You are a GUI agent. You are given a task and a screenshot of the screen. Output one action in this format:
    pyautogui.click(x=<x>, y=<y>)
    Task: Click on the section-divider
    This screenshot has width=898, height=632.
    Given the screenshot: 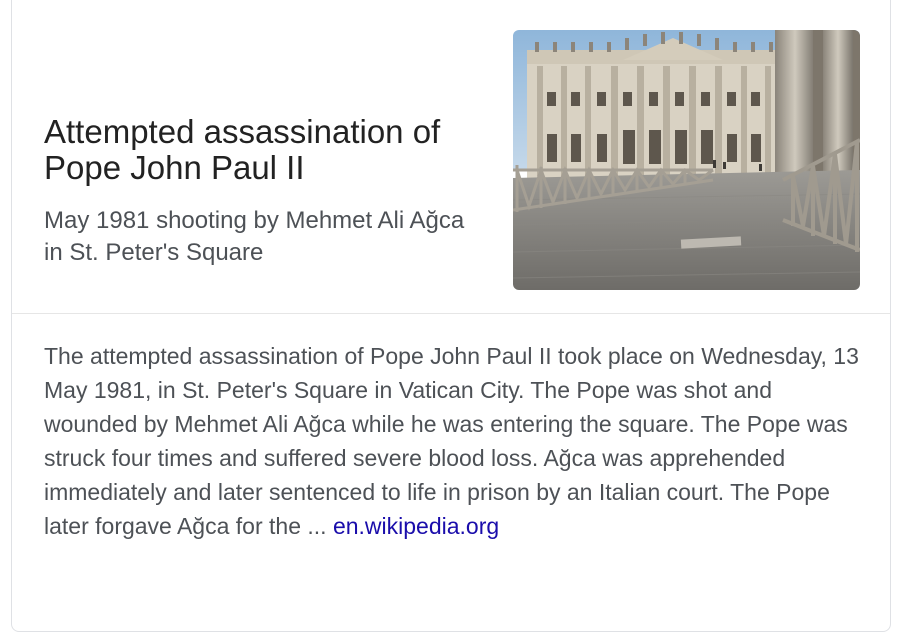 What is the action you would take?
    pyautogui.click(x=451, y=313)
    